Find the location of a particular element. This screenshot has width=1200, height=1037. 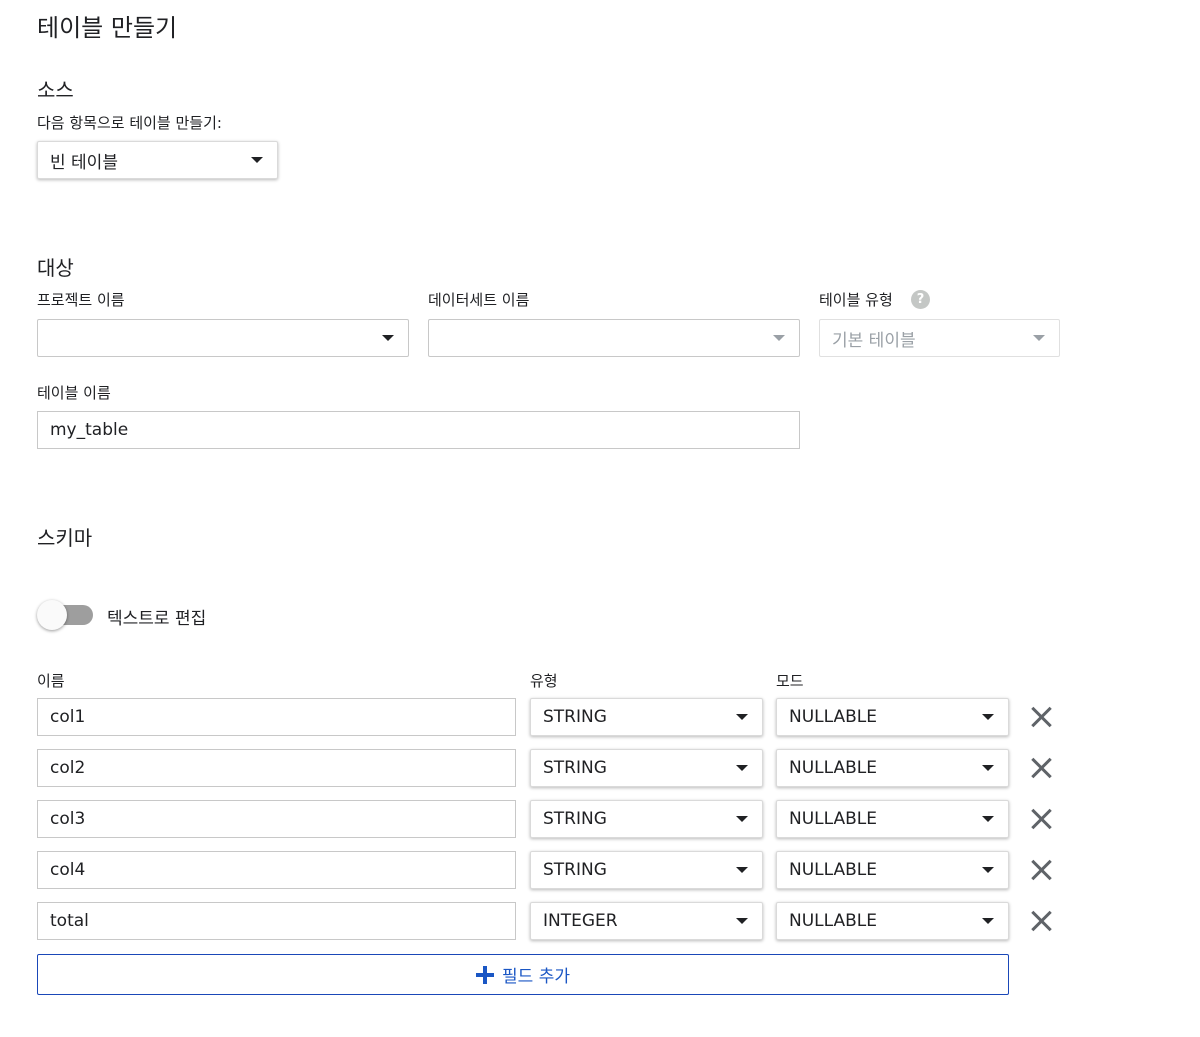

dataset-select is located at coordinates (614, 338).